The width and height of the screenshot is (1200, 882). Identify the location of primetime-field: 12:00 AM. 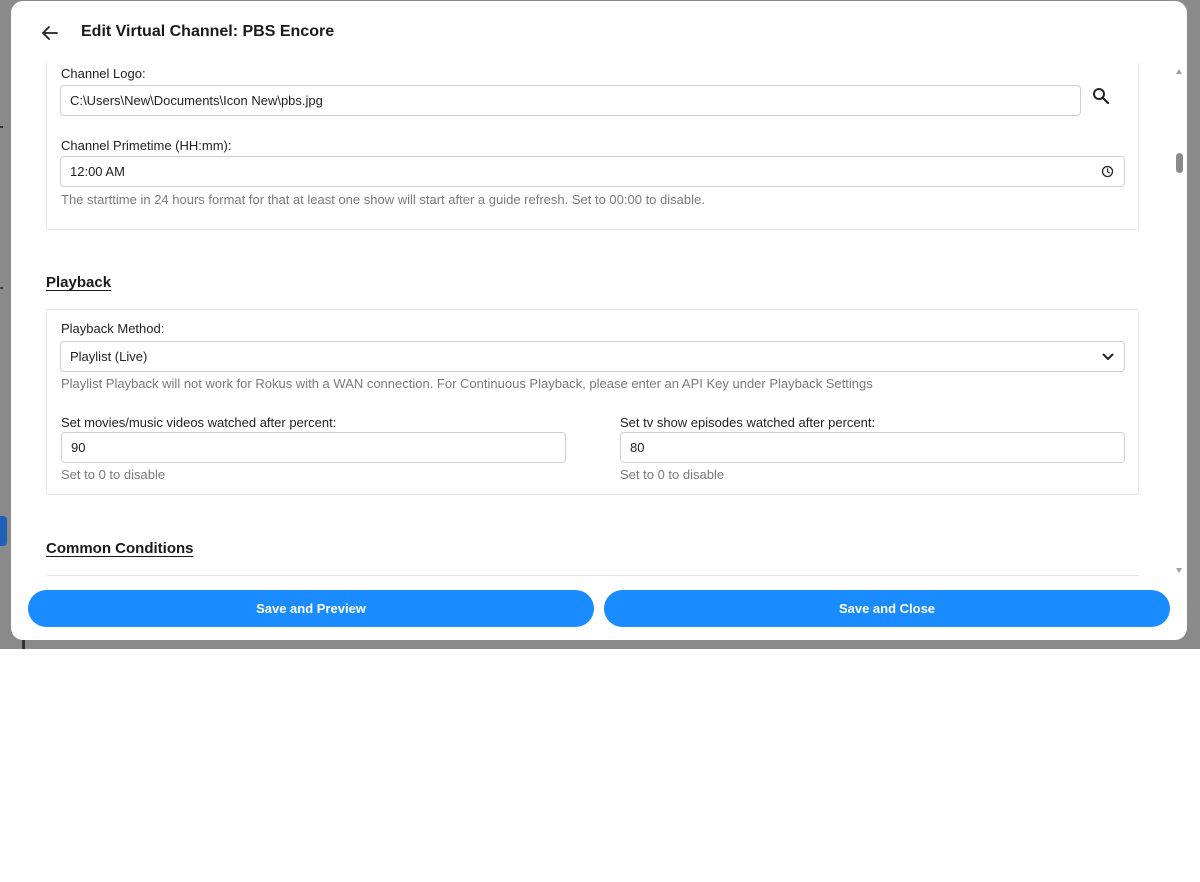
(592, 171).